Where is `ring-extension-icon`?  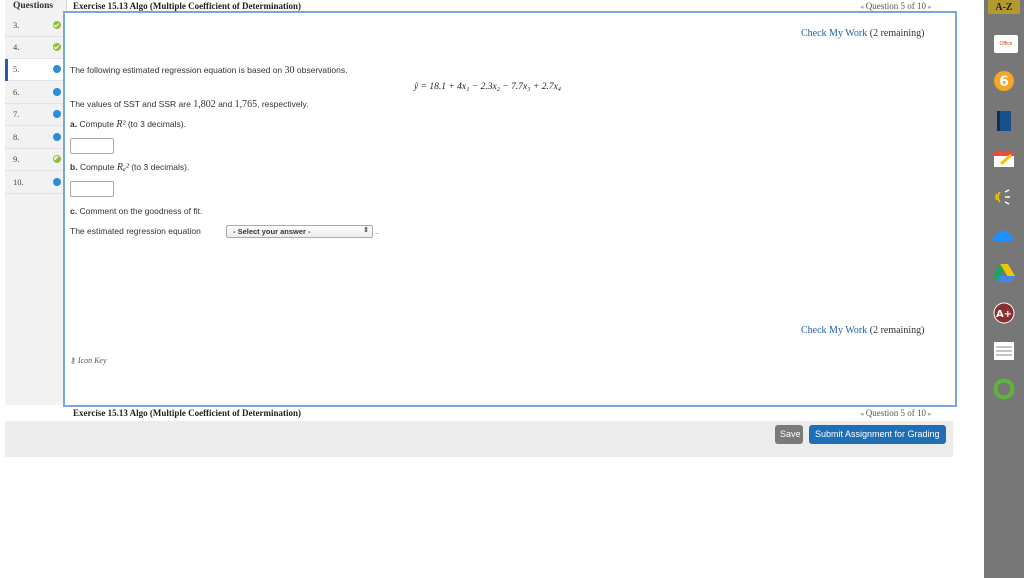 ring-extension-icon is located at coordinates (1004, 389).